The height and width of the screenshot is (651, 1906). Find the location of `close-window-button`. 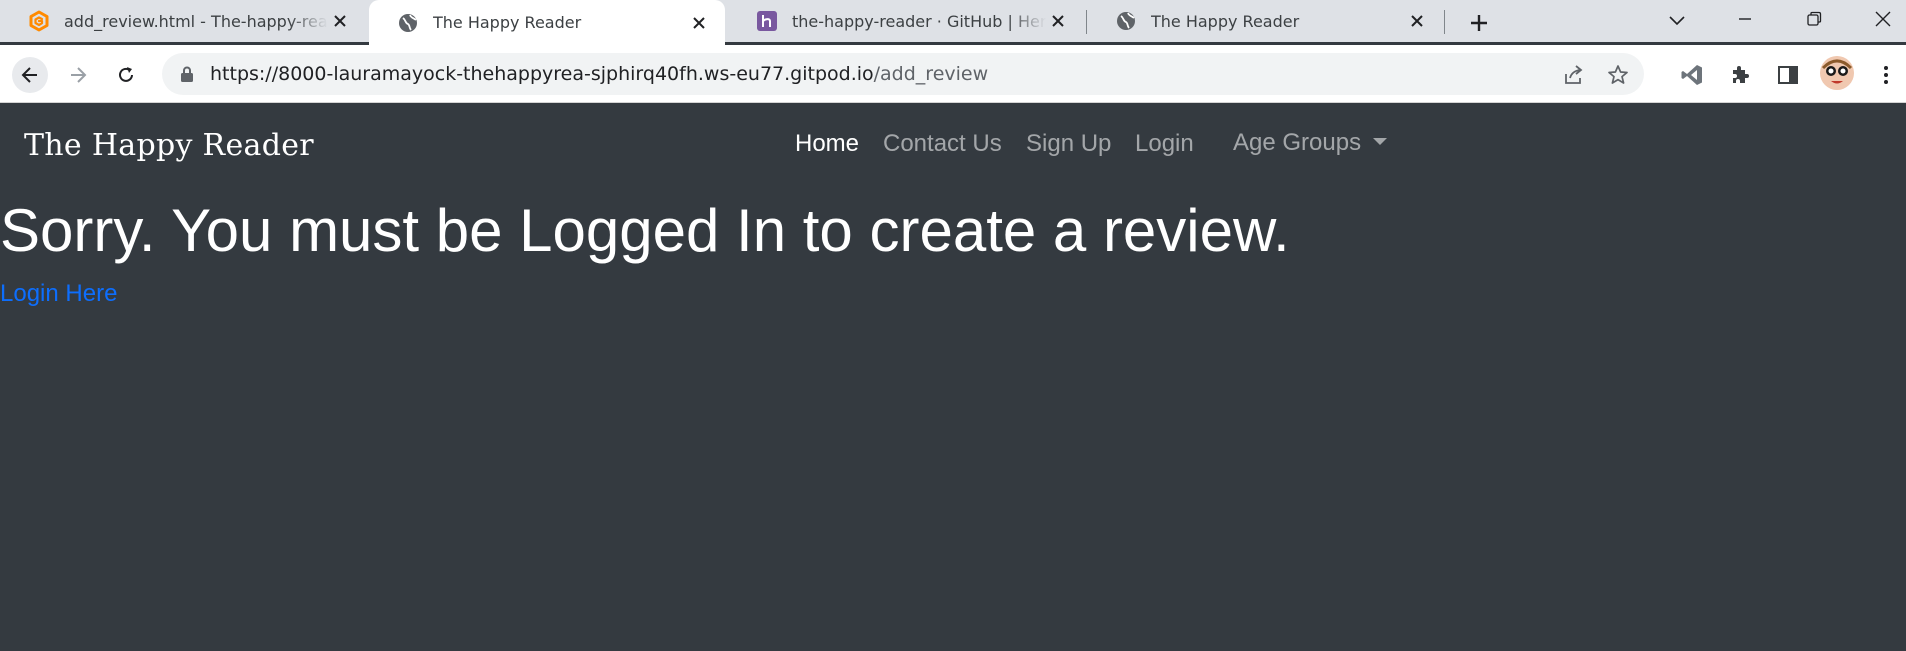

close-window-button is located at coordinates (1883, 19).